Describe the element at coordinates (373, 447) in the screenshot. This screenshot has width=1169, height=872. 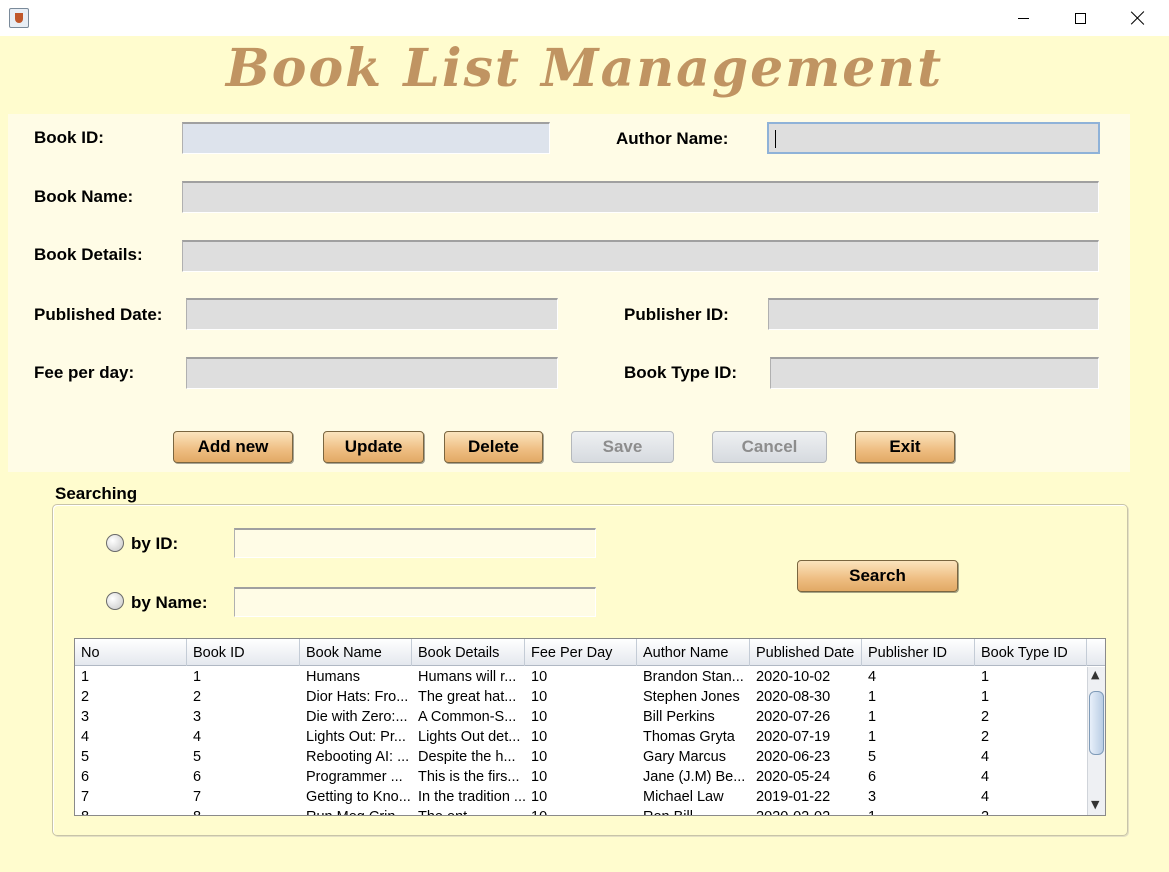
I see `update-button: Update` at that location.